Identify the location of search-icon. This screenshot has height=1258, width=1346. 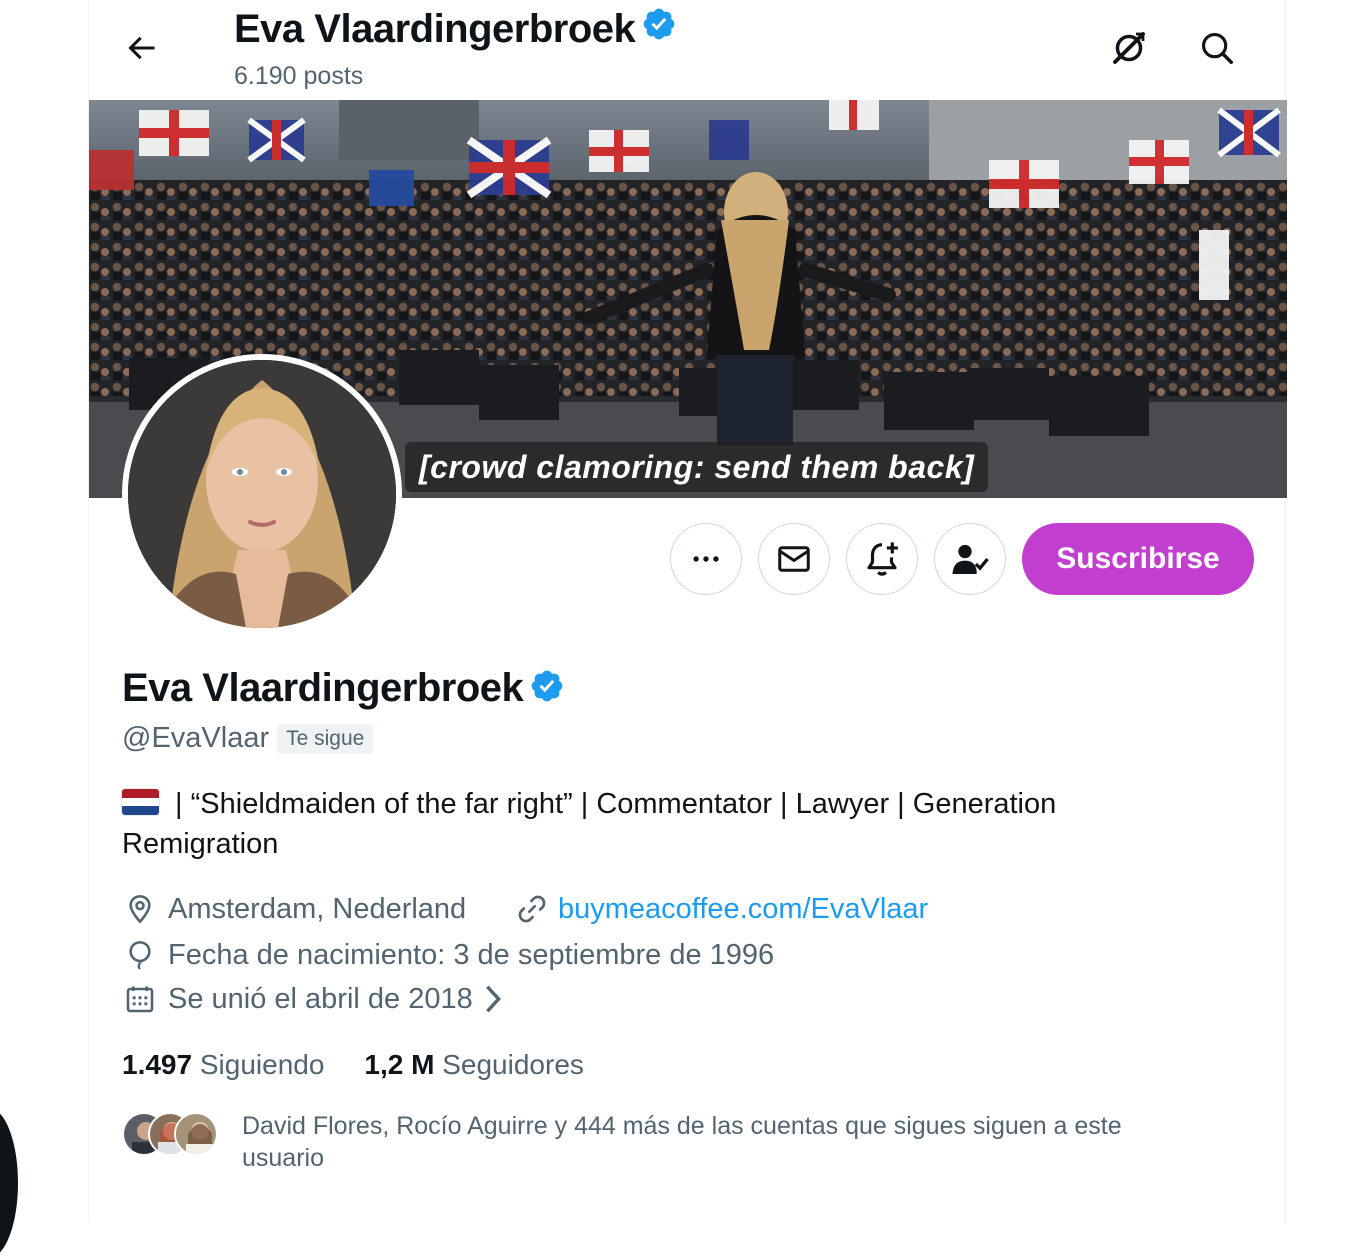
(1217, 48).